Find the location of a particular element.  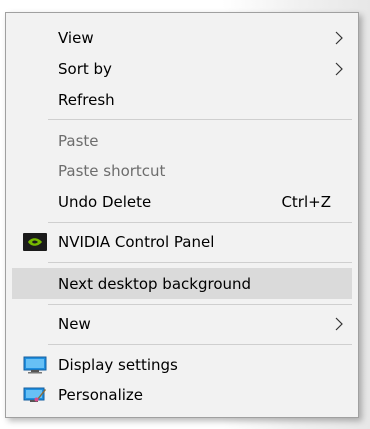

keyboard-shortcut: Ctrl+Z is located at coordinates (306, 201).